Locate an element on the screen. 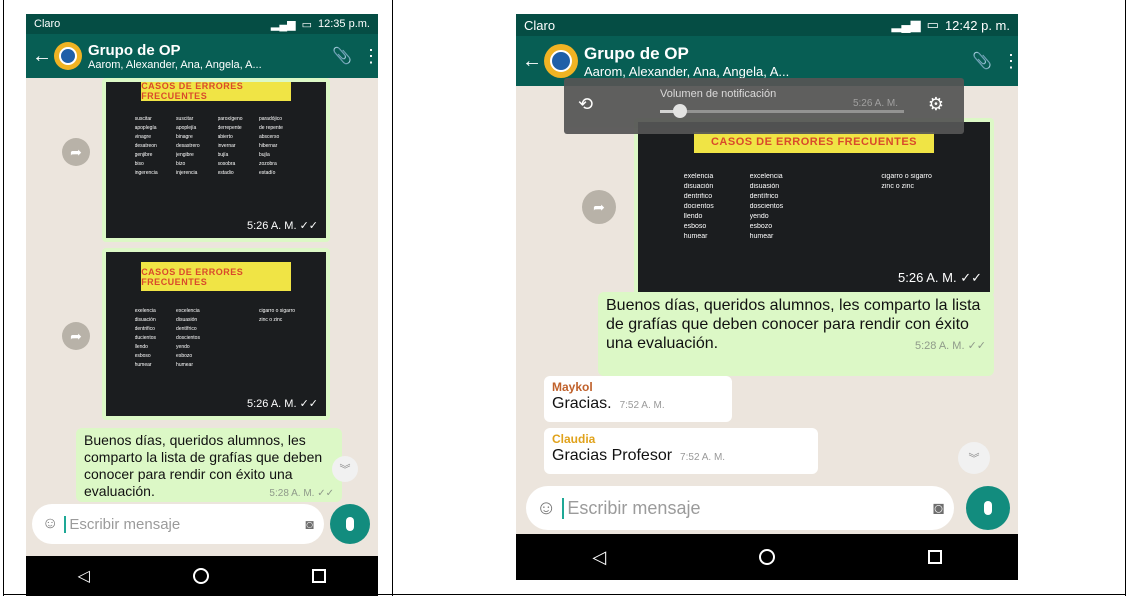 The image size is (1132, 596). word-cell: llendo is located at coordinates (141, 346).